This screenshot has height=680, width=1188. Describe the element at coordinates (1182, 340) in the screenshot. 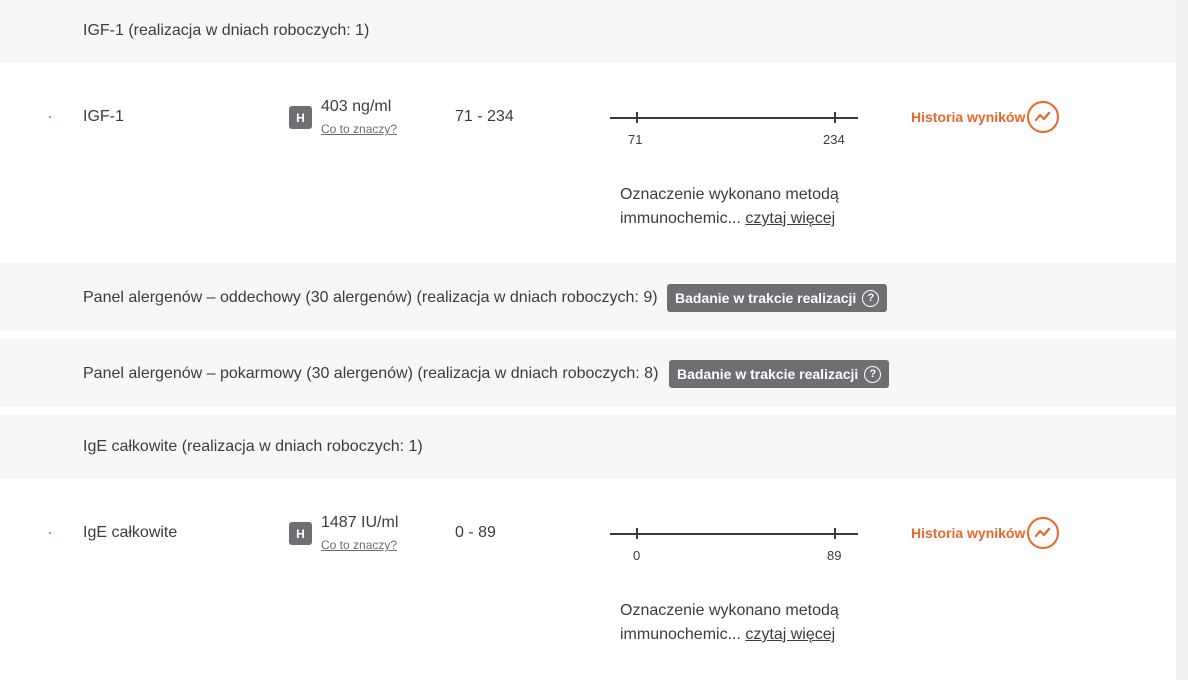

I see `scrollbar-track` at that location.